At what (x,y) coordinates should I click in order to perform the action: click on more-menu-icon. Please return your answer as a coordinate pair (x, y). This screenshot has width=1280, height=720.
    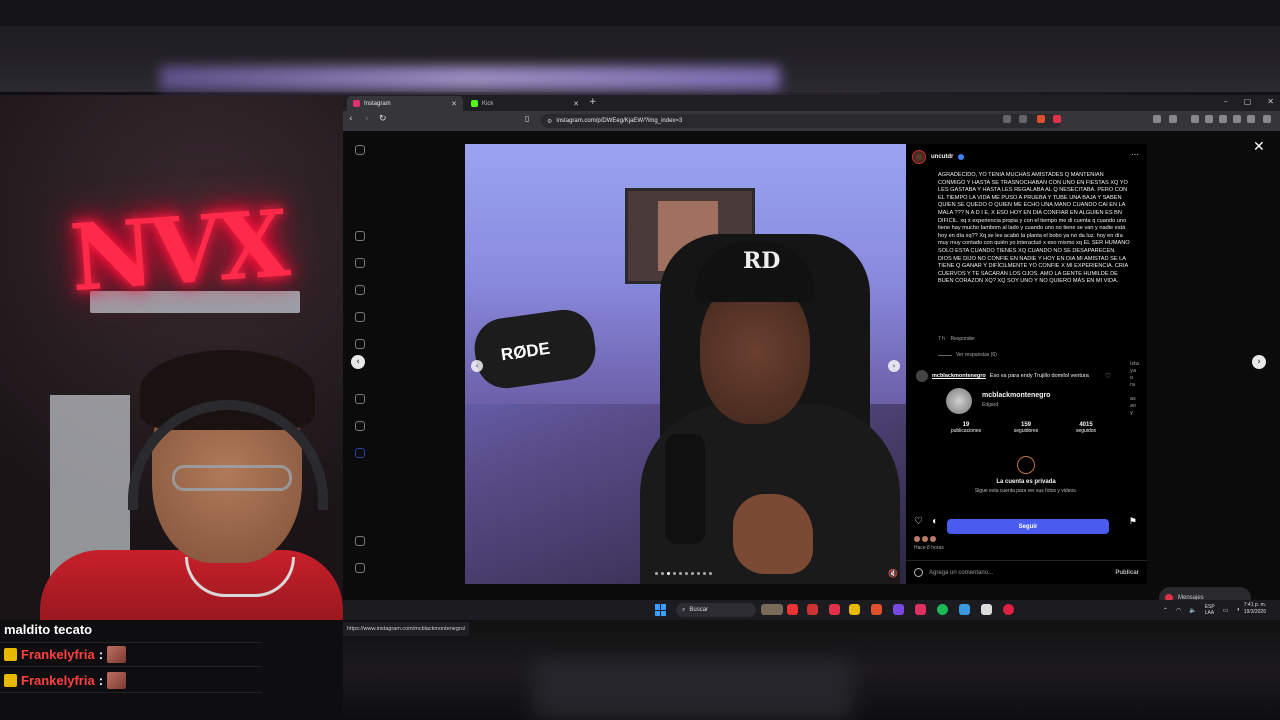
    Looking at the image, I should click on (360, 541).